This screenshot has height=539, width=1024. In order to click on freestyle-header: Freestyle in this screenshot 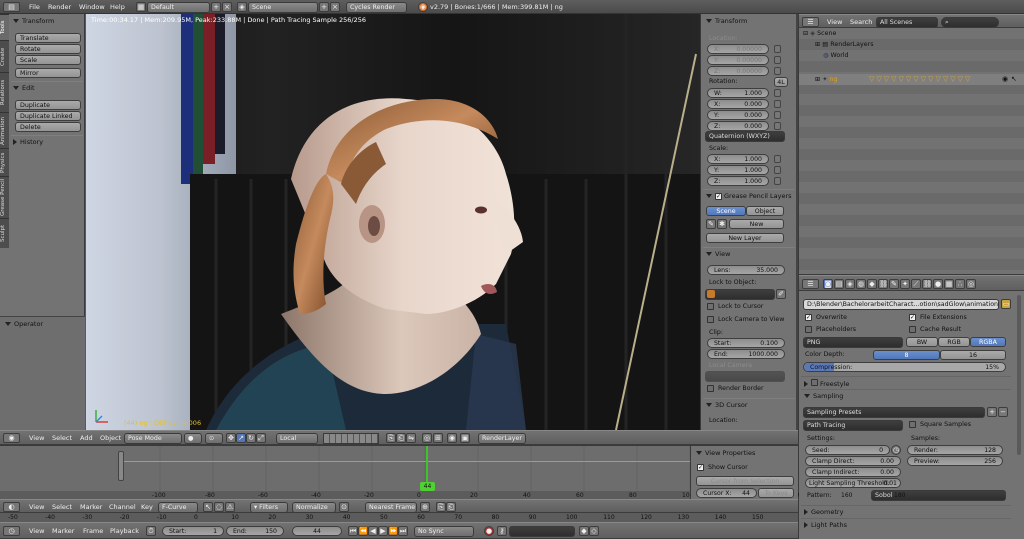, I will do `click(826, 383)`.